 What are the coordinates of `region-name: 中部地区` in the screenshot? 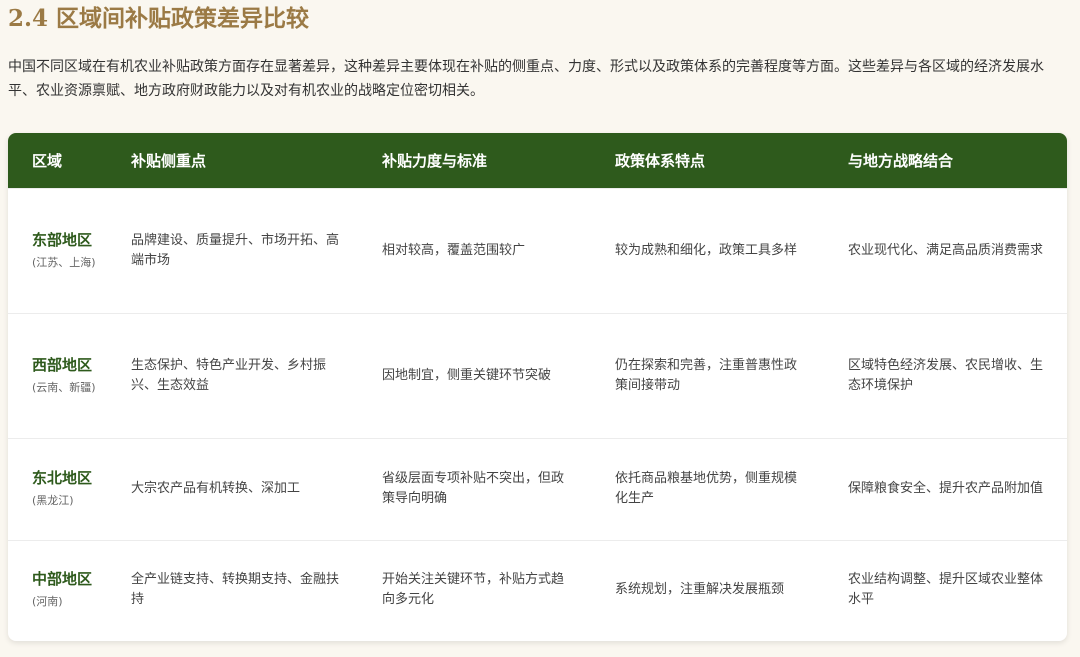 It's located at (62, 579).